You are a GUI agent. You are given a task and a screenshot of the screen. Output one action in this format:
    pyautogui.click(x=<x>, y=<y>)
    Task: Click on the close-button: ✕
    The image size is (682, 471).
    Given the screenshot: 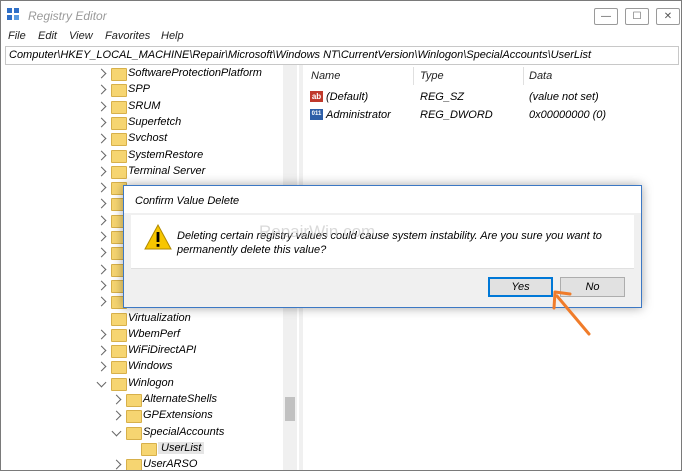 What is the action you would take?
    pyautogui.click(x=668, y=16)
    